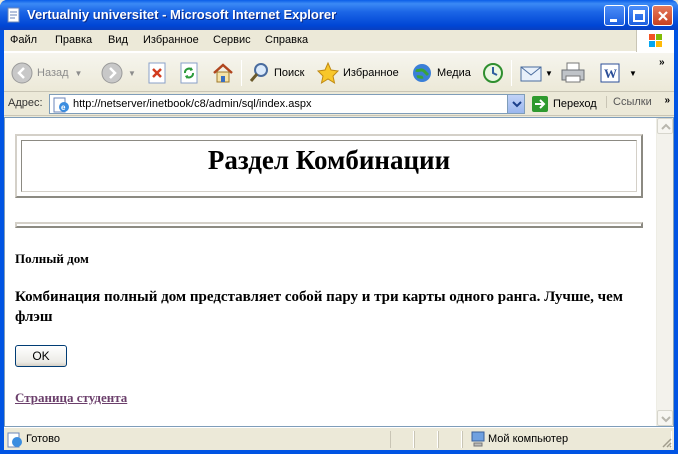 The width and height of the screenshot is (678, 454). I want to click on menu-favorites: Избранное, so click(171, 40).